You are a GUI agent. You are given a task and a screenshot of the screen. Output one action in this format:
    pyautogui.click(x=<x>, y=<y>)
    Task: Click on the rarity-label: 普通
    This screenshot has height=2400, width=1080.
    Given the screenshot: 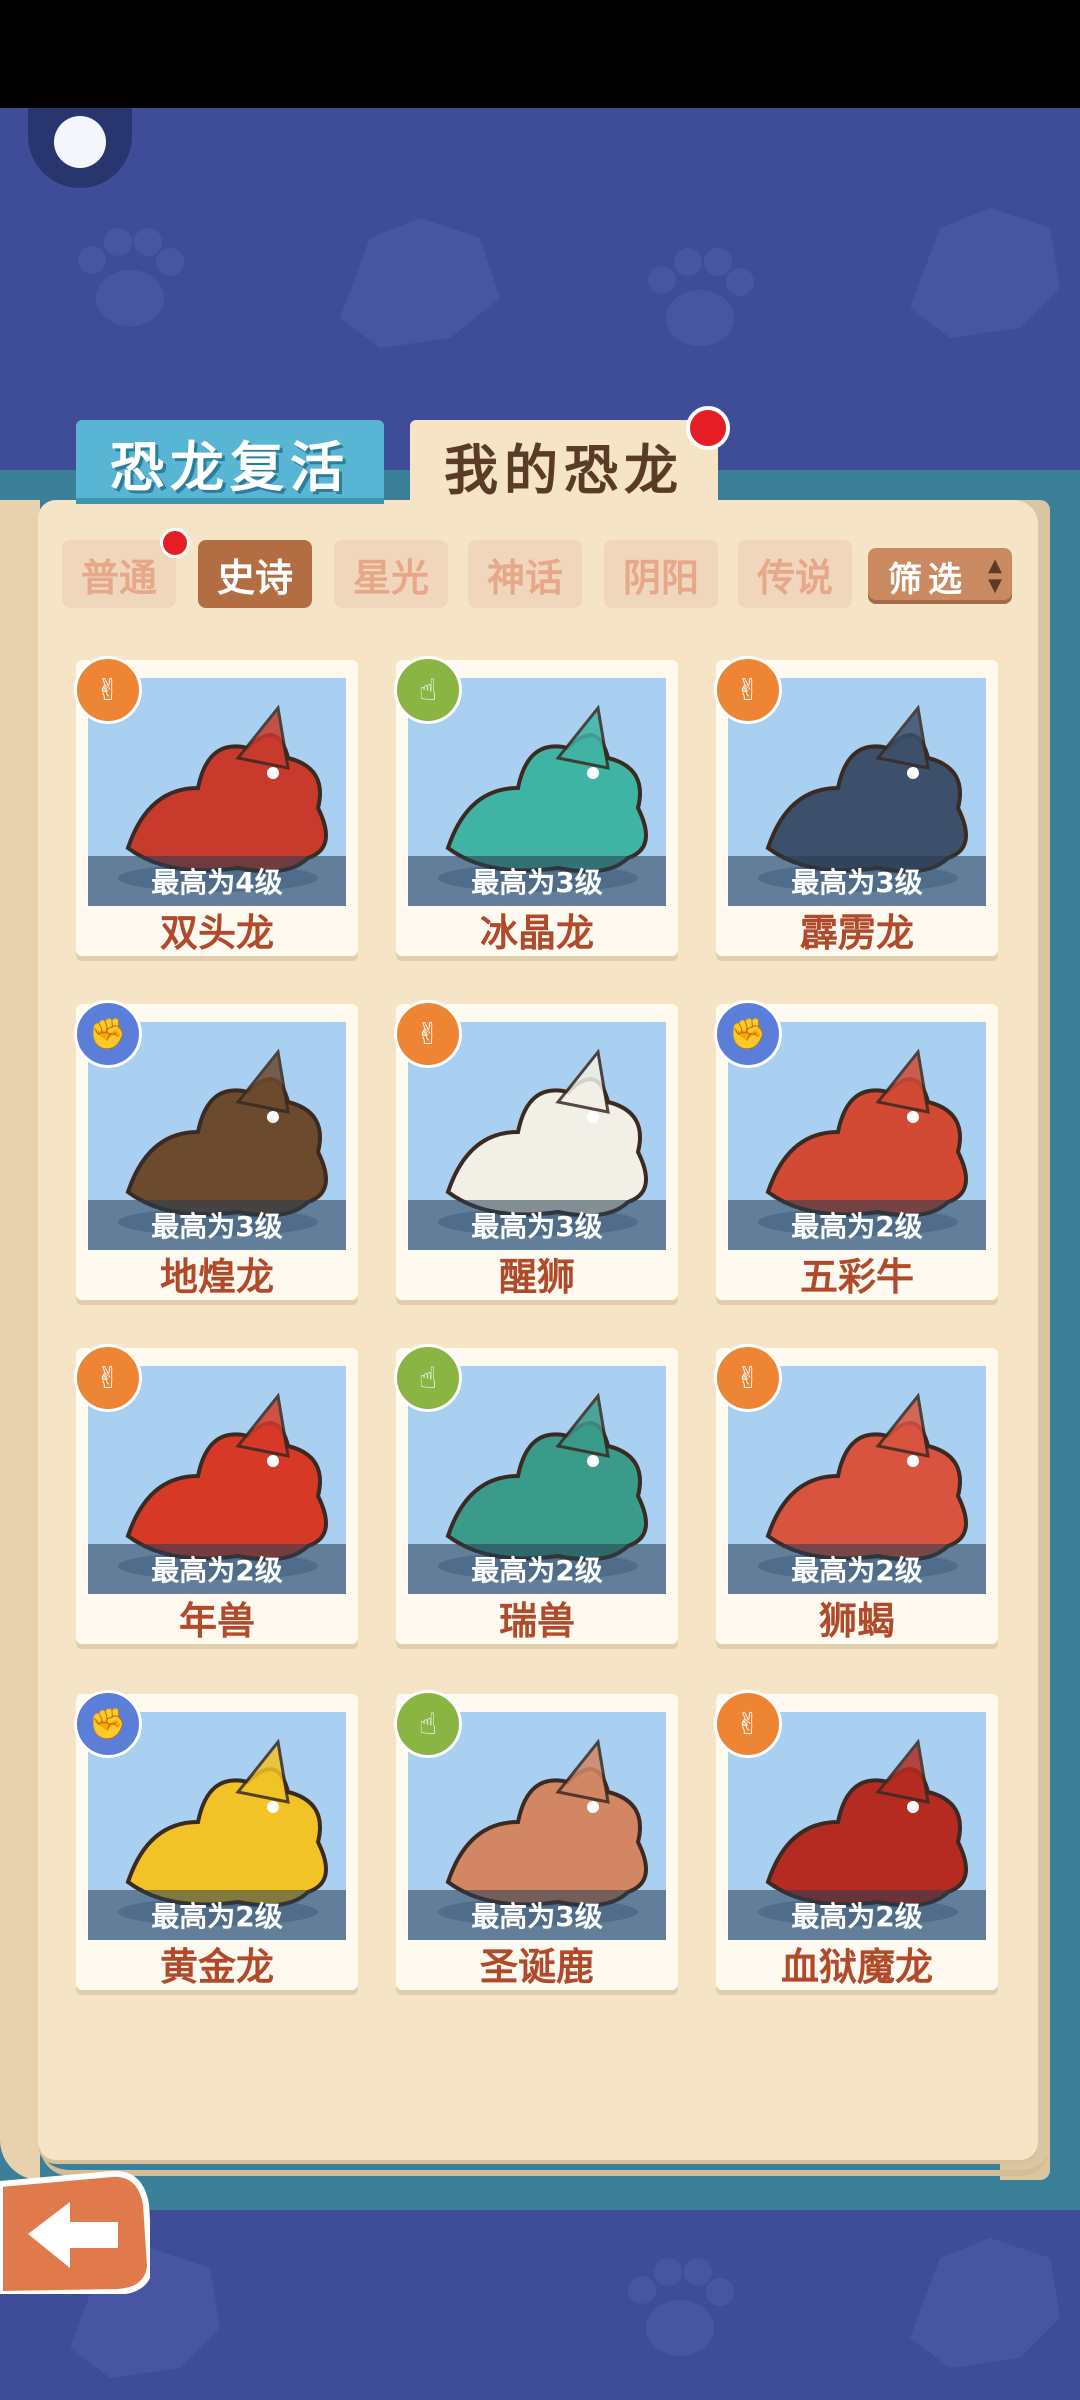 What is the action you would take?
    pyautogui.click(x=118, y=577)
    